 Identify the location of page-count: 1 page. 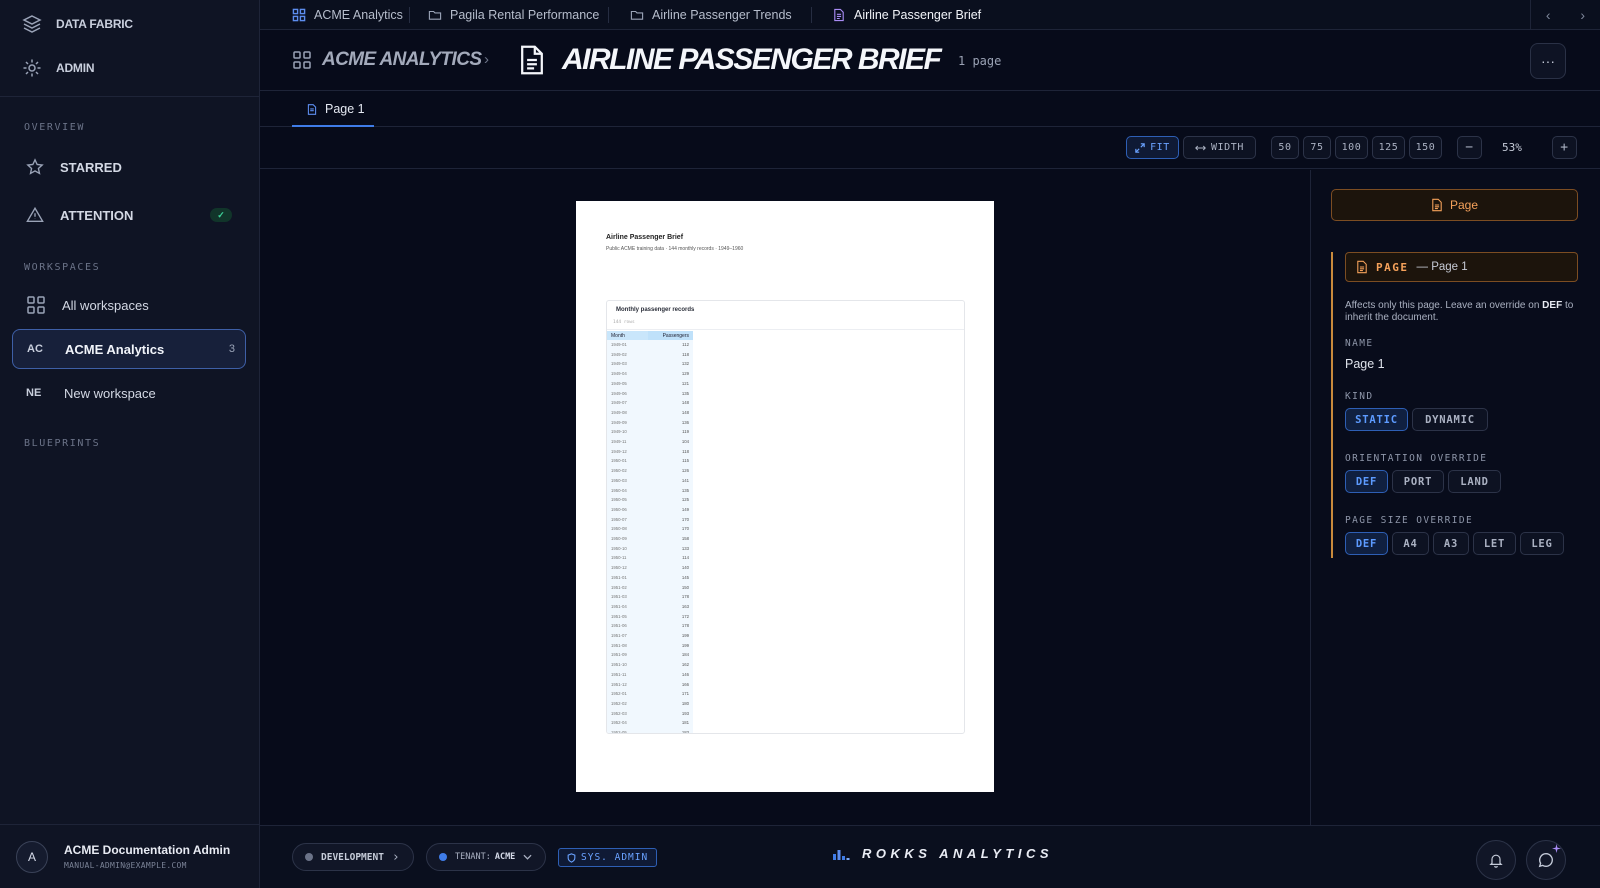
(980, 61).